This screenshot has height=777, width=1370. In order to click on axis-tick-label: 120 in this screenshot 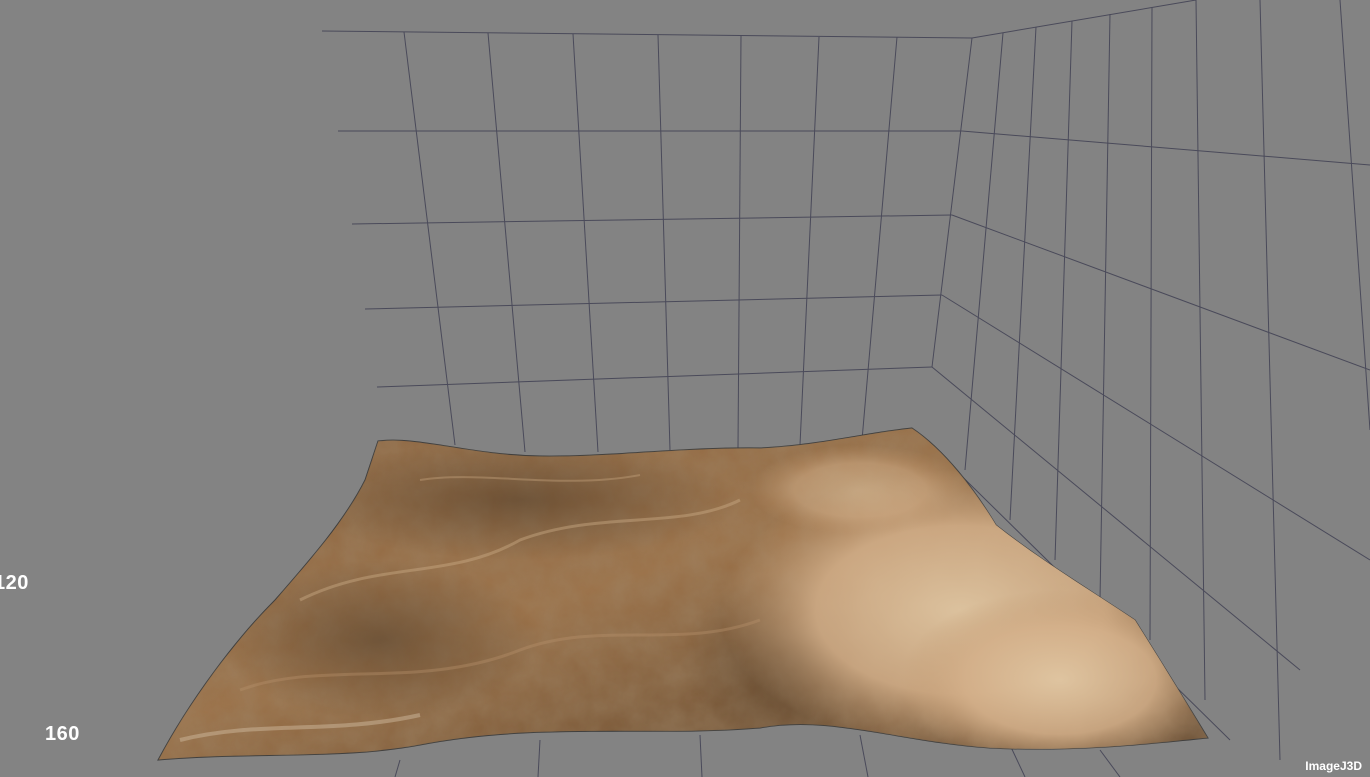, I will do `click(14, 583)`.